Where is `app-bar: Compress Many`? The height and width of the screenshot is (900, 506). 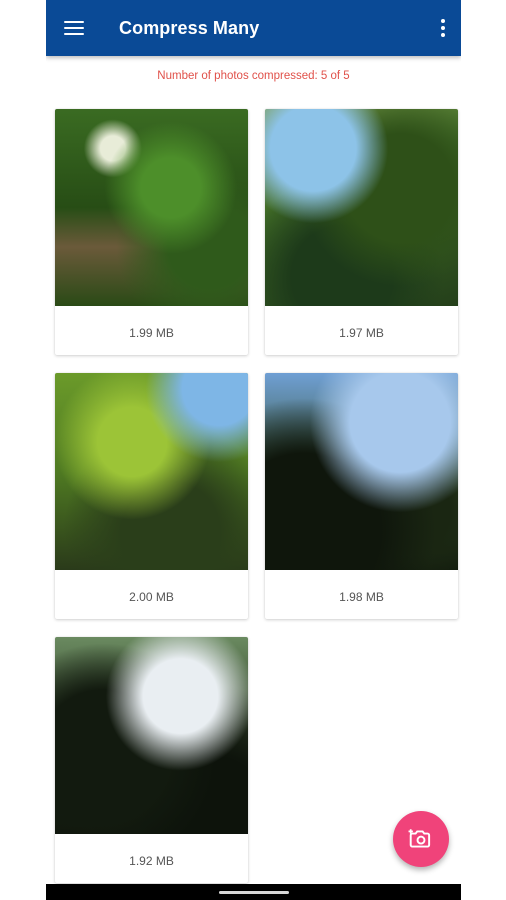 app-bar: Compress Many is located at coordinates (253, 28).